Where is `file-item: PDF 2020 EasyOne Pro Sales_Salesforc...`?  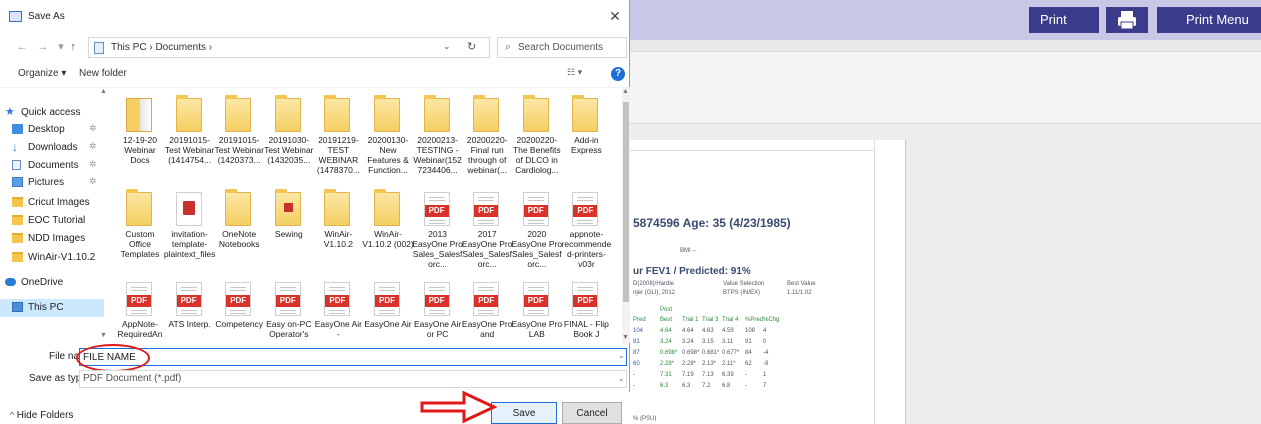
file-item: PDF 2020 EasyOne Pro Sales_Salesforc... is located at coordinates (537, 226).